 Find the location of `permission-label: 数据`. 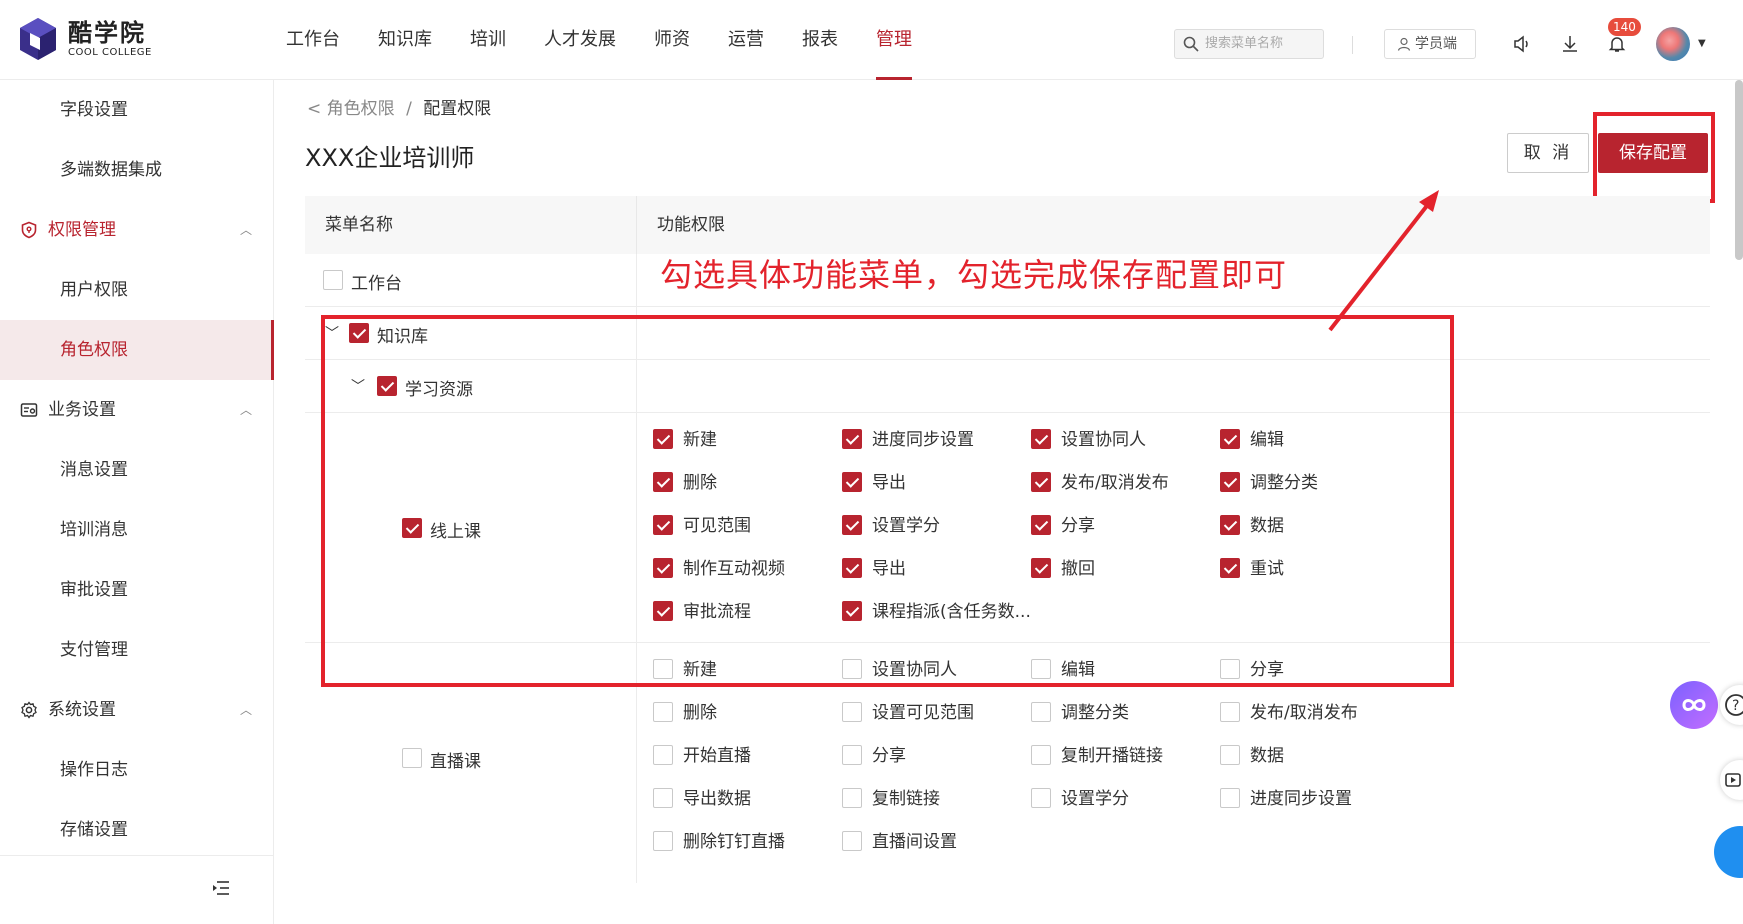

permission-label: 数据 is located at coordinates (1267, 756).